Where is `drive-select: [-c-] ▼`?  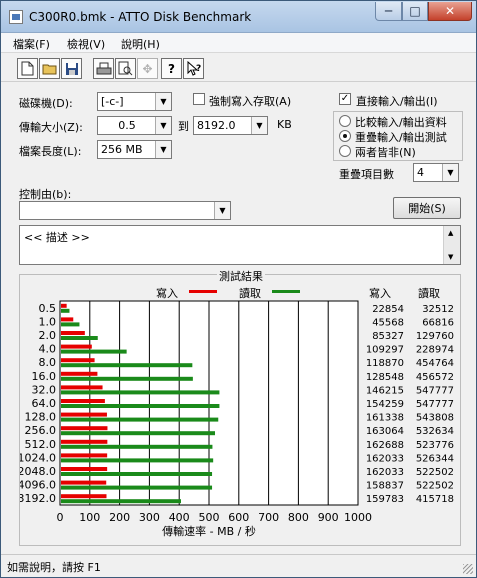 drive-select: [-c-] ▼ is located at coordinates (134, 101).